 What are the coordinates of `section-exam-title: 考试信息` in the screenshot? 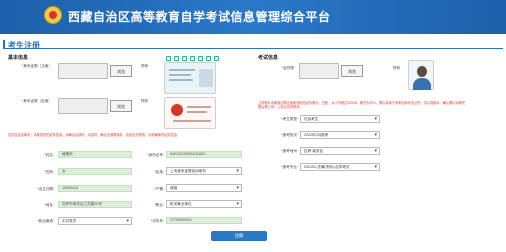 It's located at (268, 58).